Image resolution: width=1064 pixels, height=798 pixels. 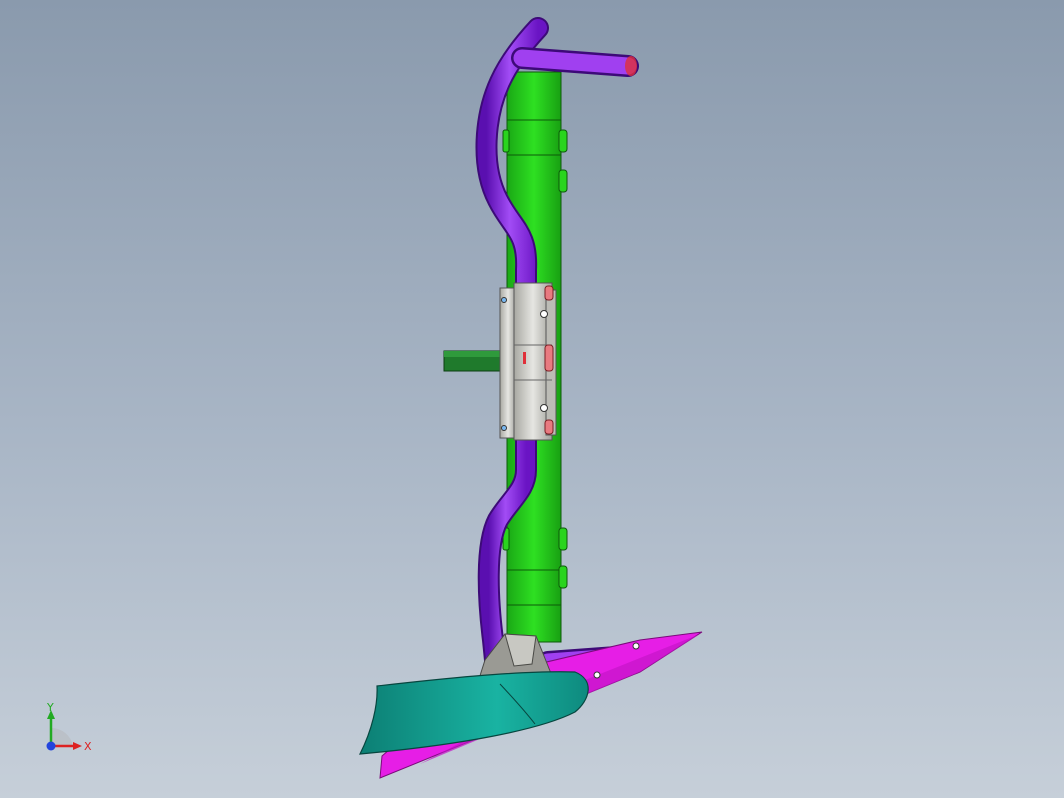 What do you see at coordinates (69, 727) in the screenshot?
I see `axis-triad: Y X` at bounding box center [69, 727].